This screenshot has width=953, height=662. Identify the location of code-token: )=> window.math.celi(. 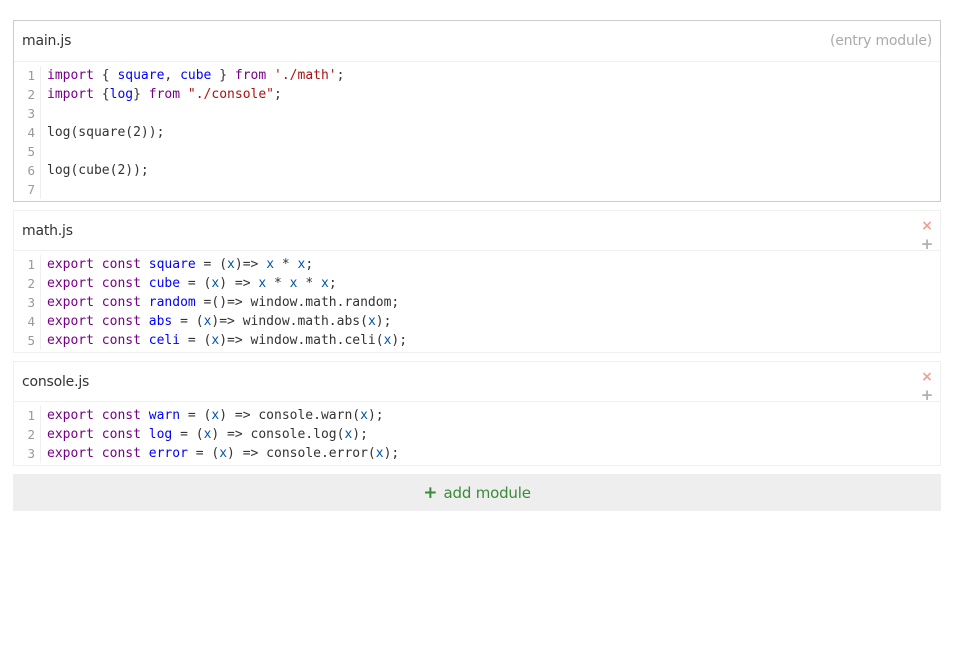
(301, 340).